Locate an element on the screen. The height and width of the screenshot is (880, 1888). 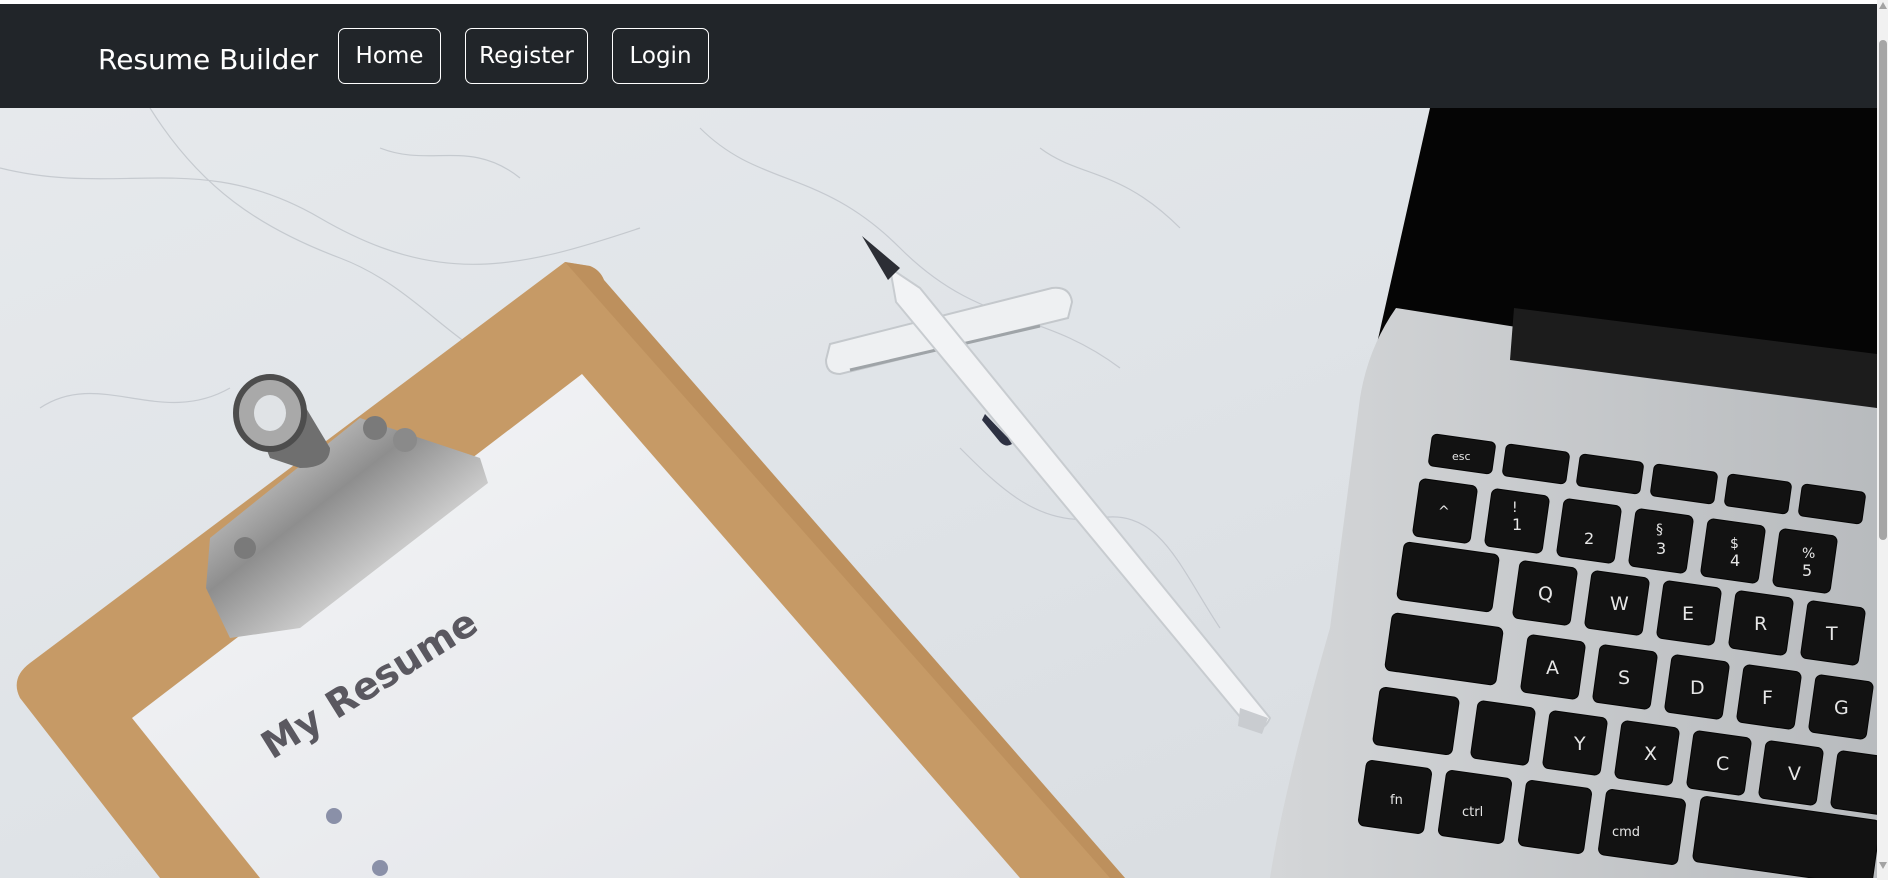
svg-text: Y is located at coordinates (1579, 744).